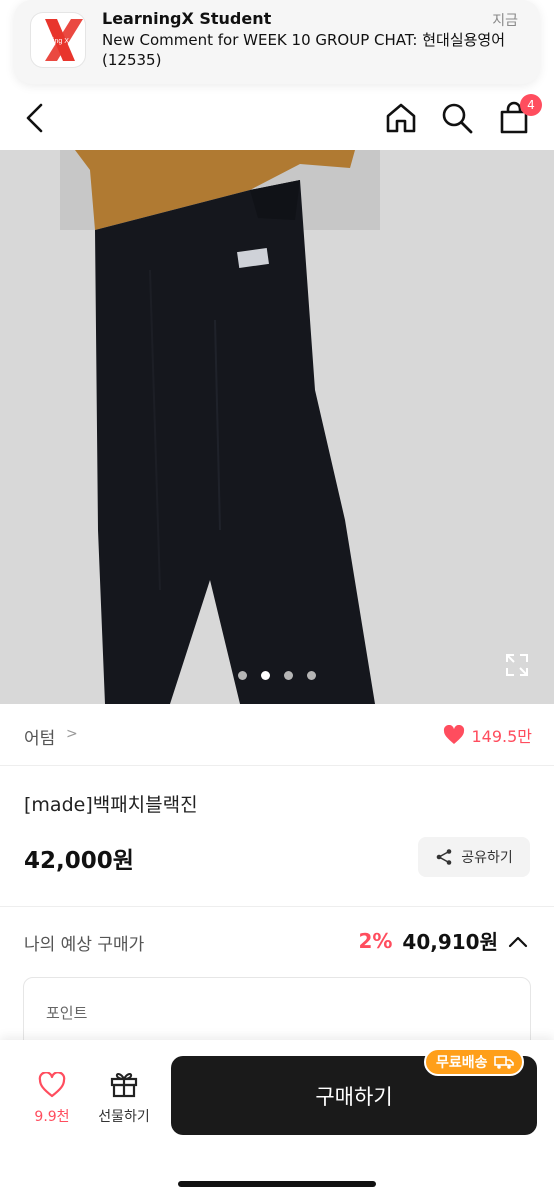 This screenshot has height=1200, width=554. I want to click on cart-button: 4, so click(518, 116).